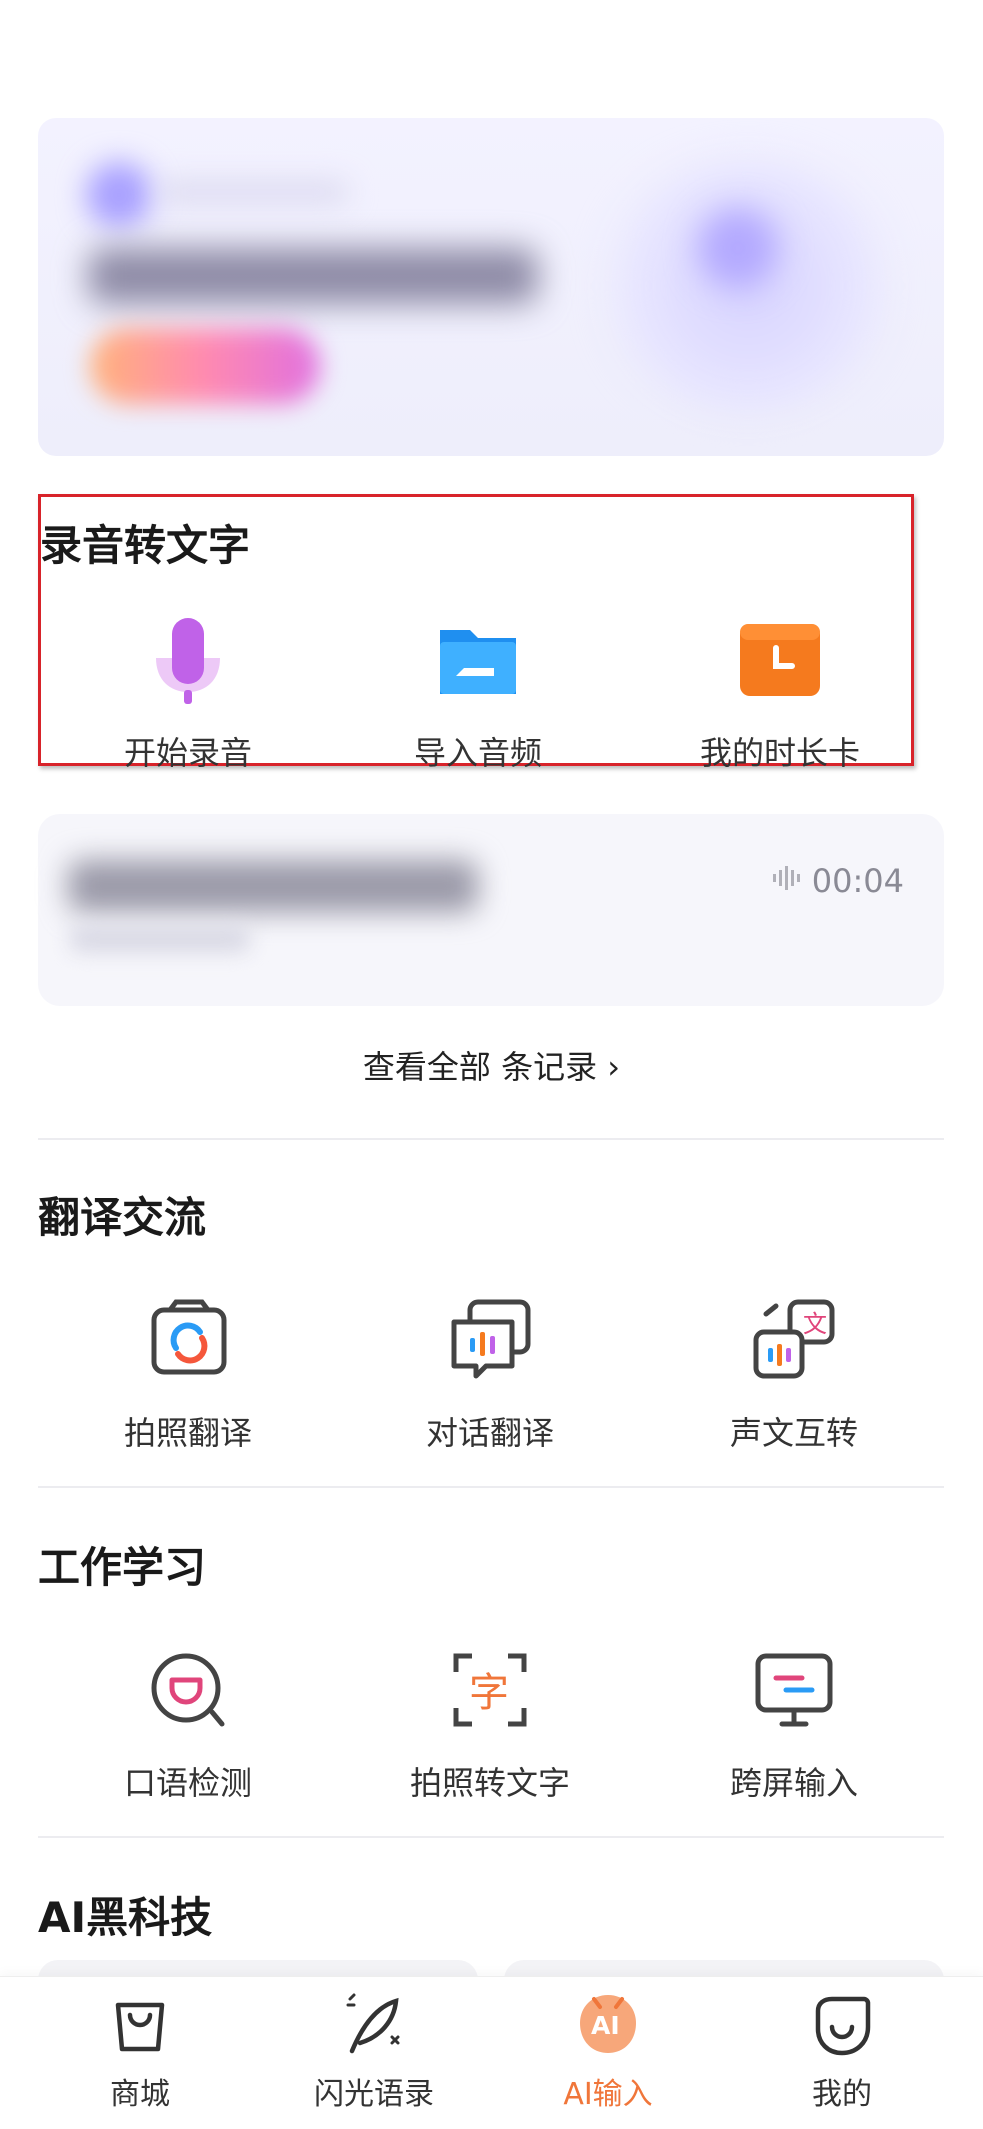 This screenshot has height=2129, width=983. I want to click on banner-title-blur, so click(313, 276).